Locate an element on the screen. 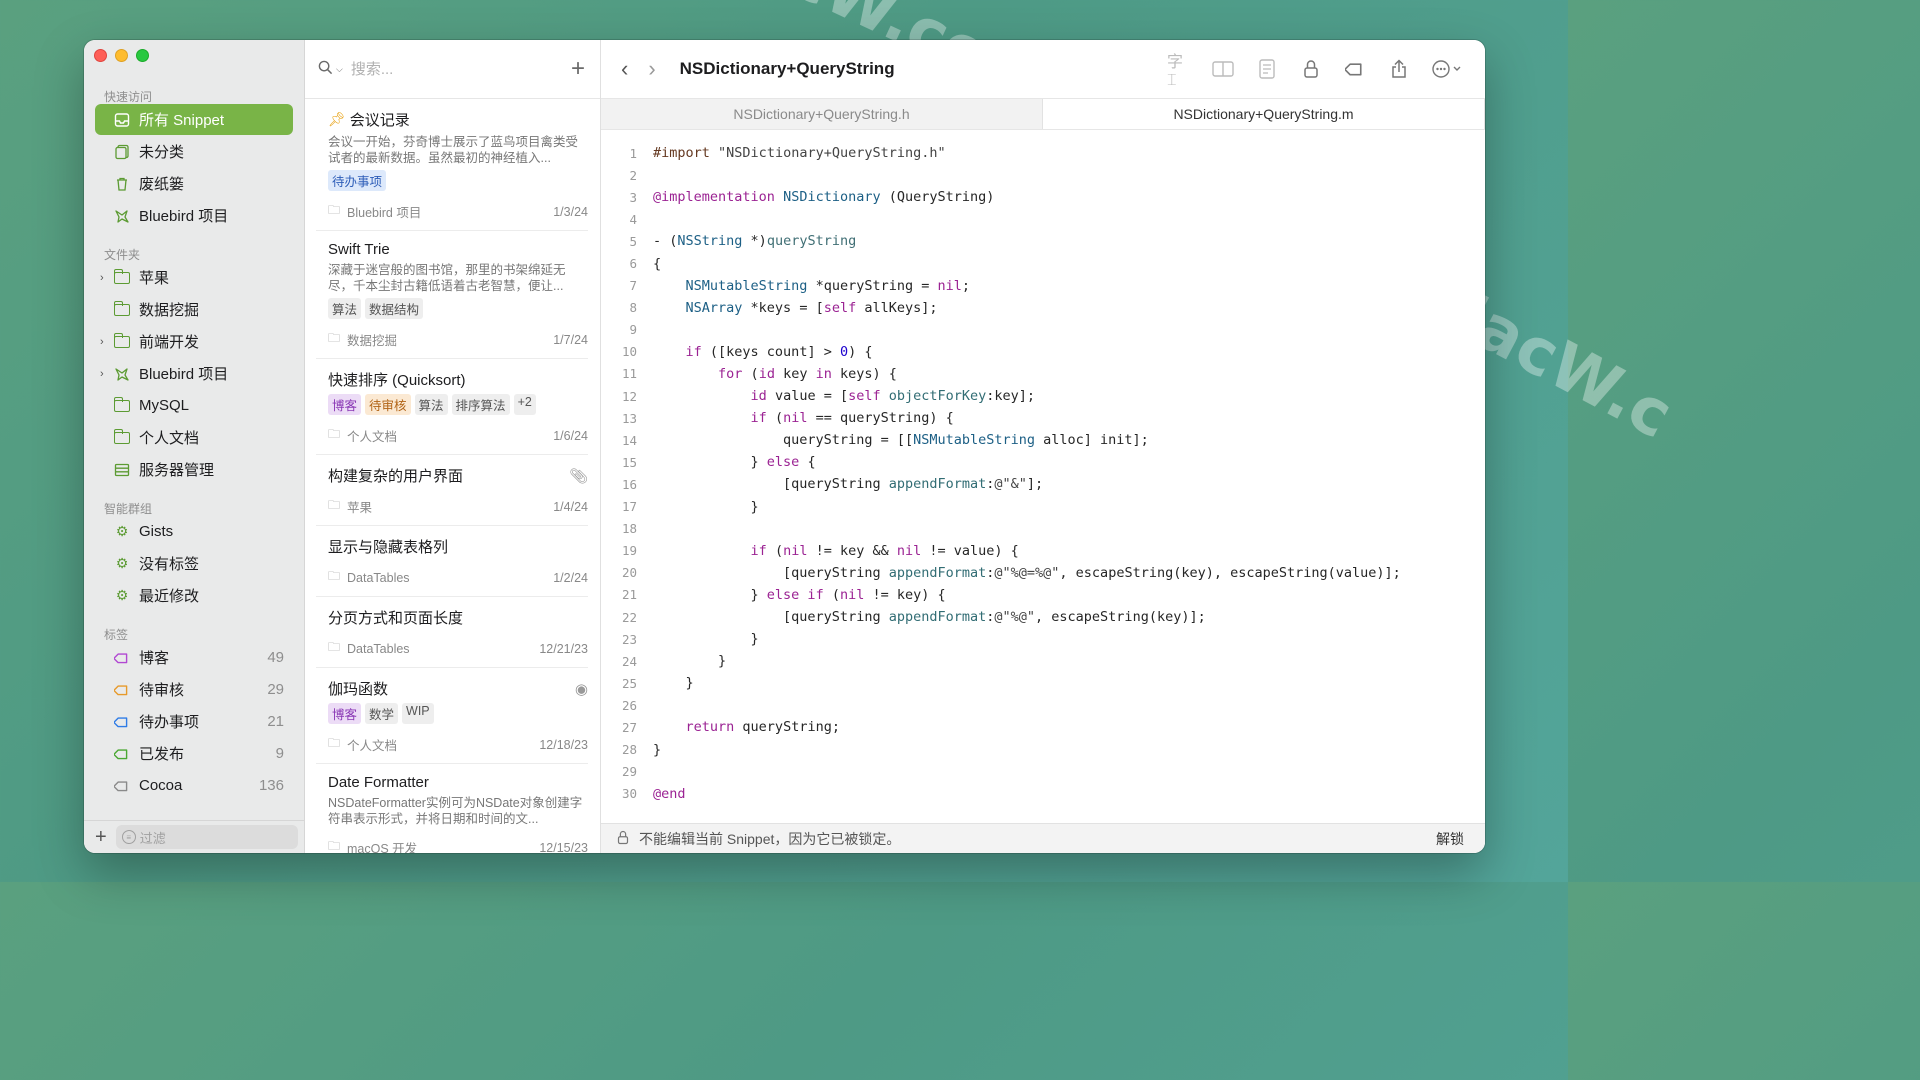  documents-icon is located at coordinates (122, 152).